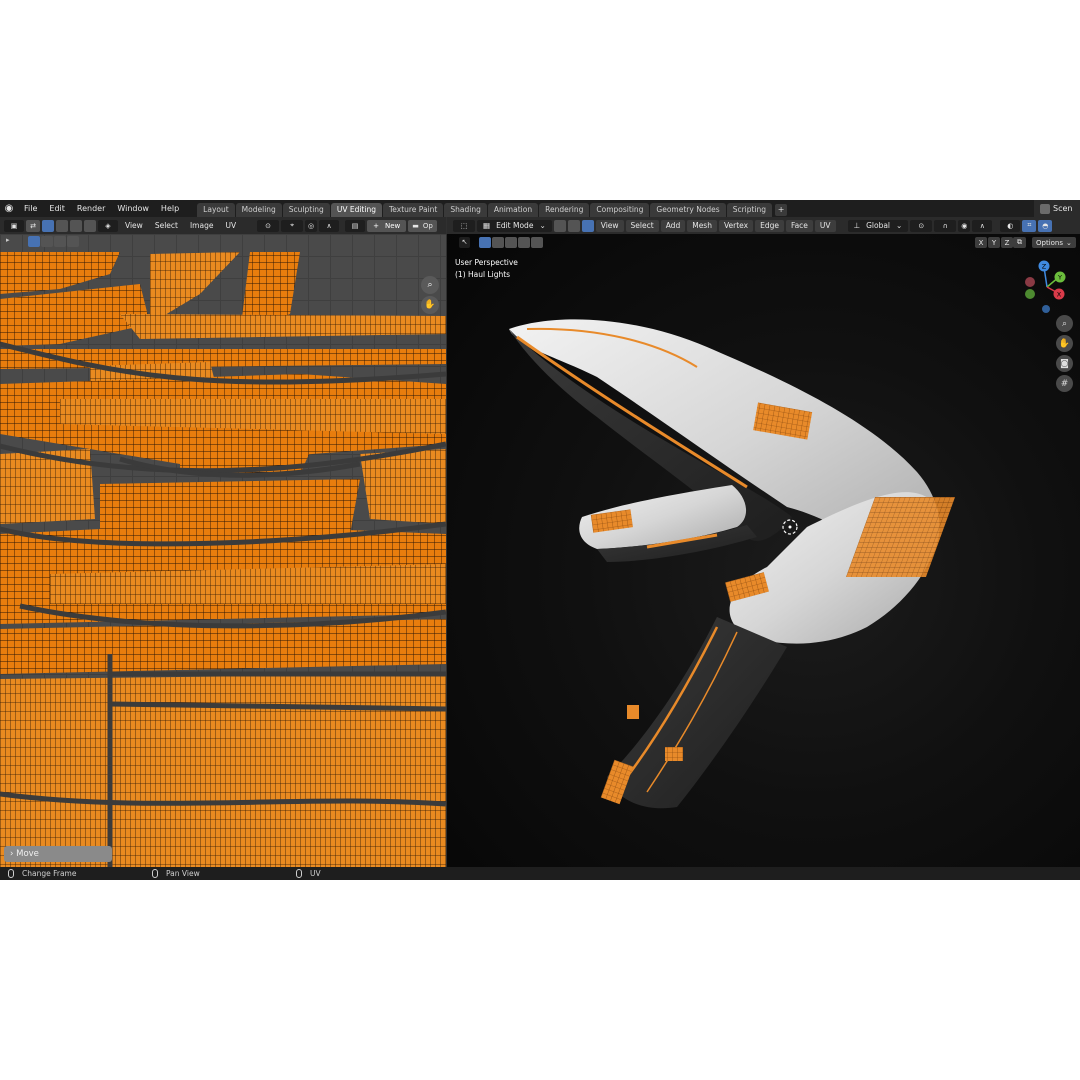  I want to click on orientation-label: Global, so click(878, 225).